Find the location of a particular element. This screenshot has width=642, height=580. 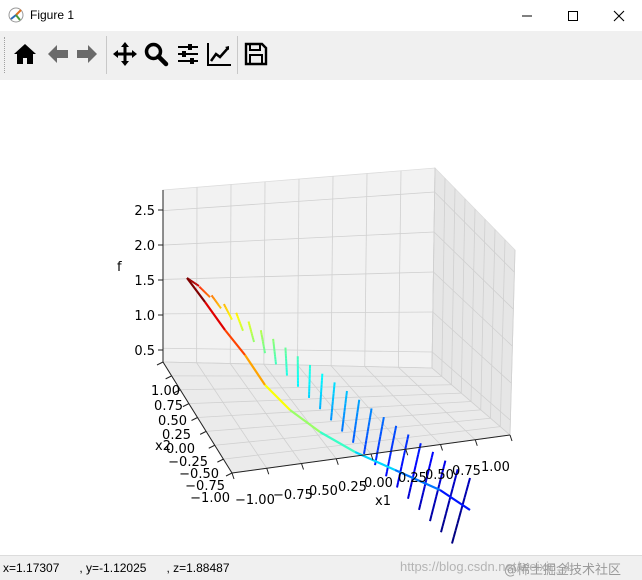

arrow-left-icon is located at coordinates (58, 54).